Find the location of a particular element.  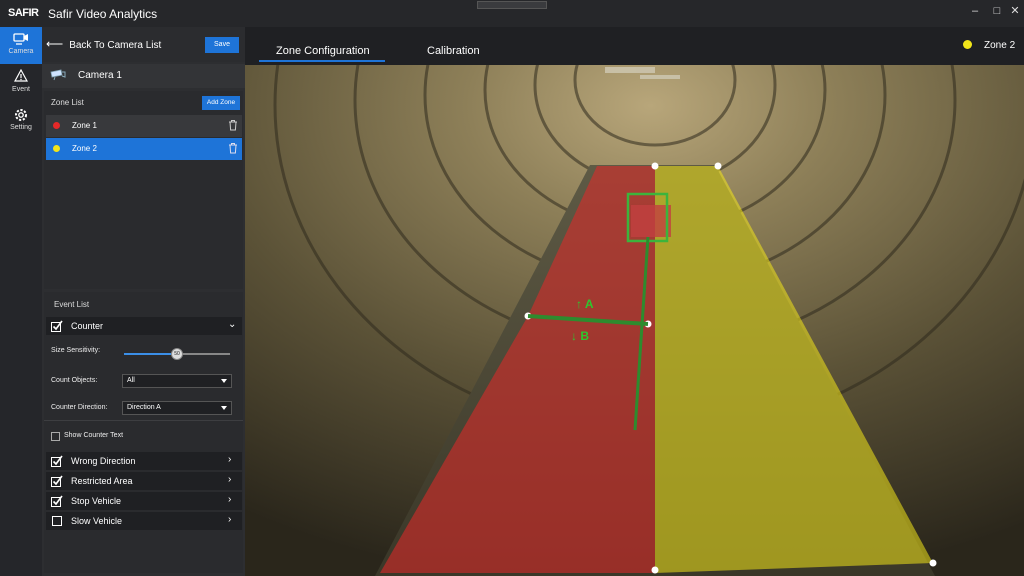

divider is located at coordinates (143, 420).